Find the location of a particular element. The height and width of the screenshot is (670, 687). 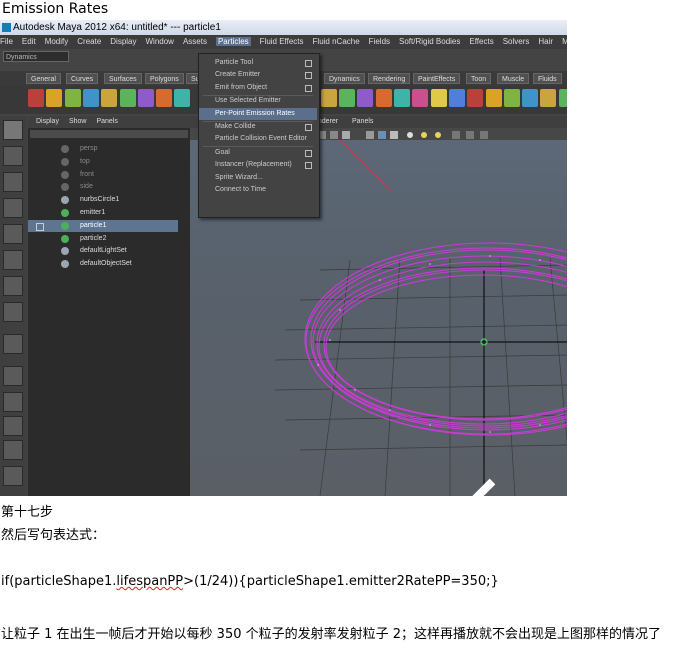

menu-file: File is located at coordinates (6, 41).